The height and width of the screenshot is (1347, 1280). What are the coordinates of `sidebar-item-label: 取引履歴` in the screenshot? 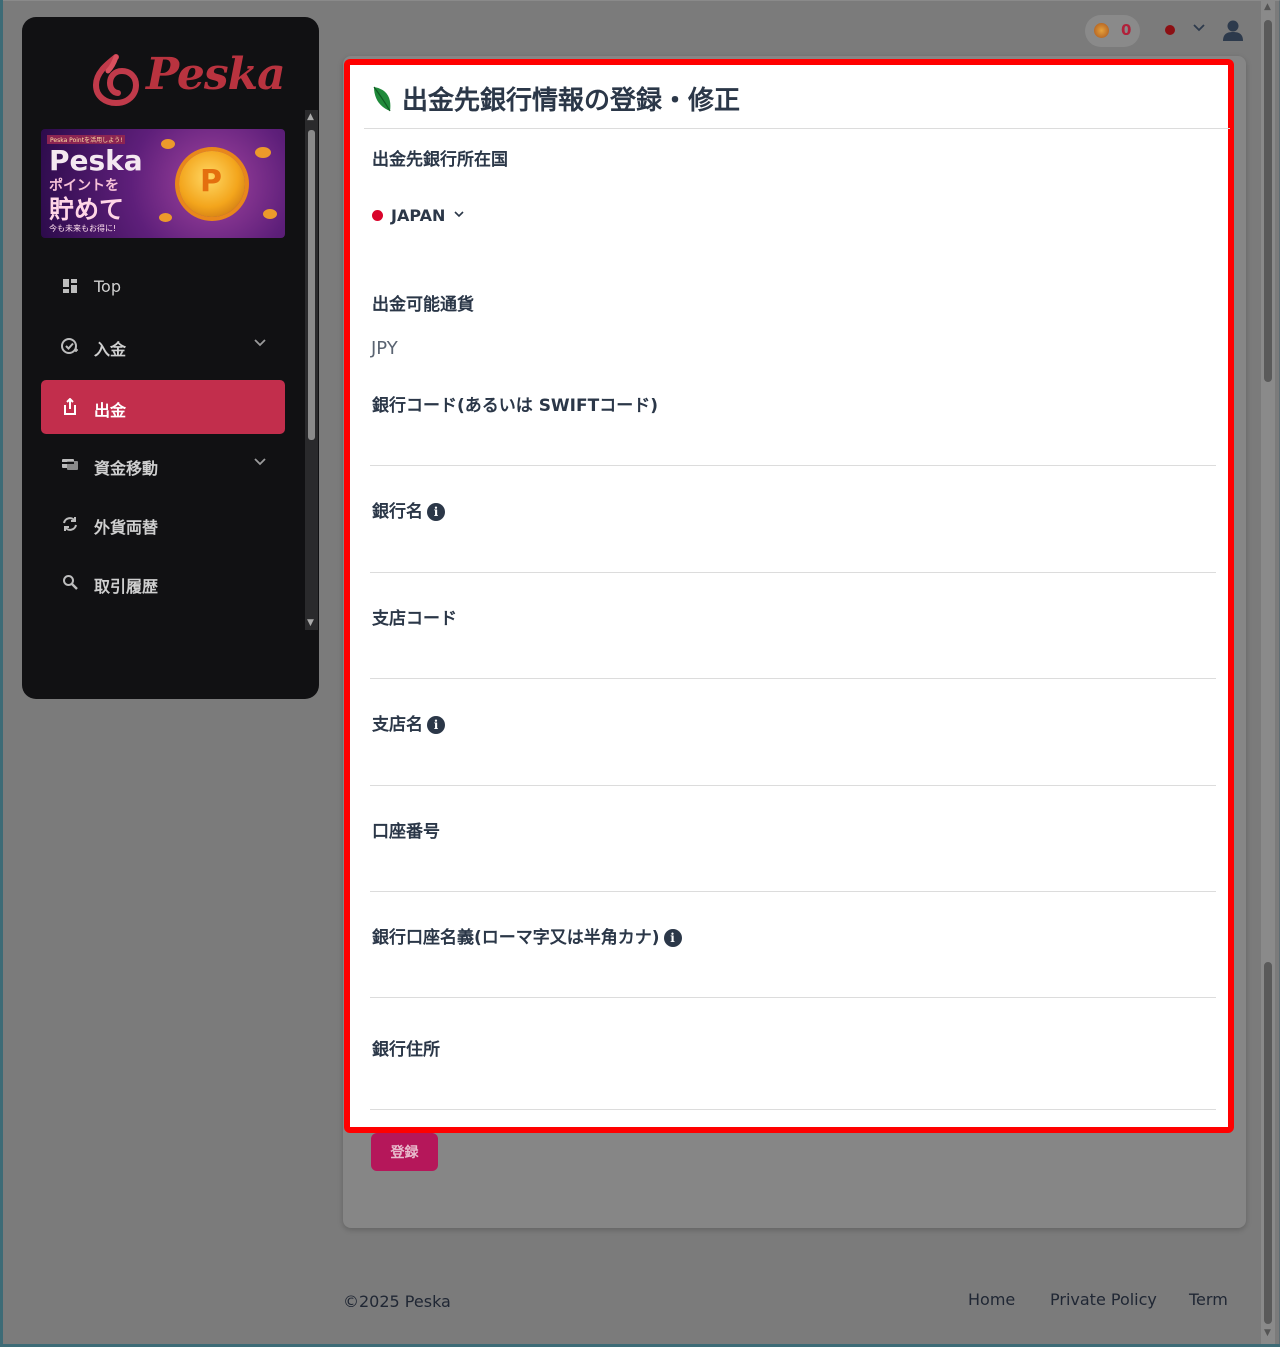 It's located at (126, 586).